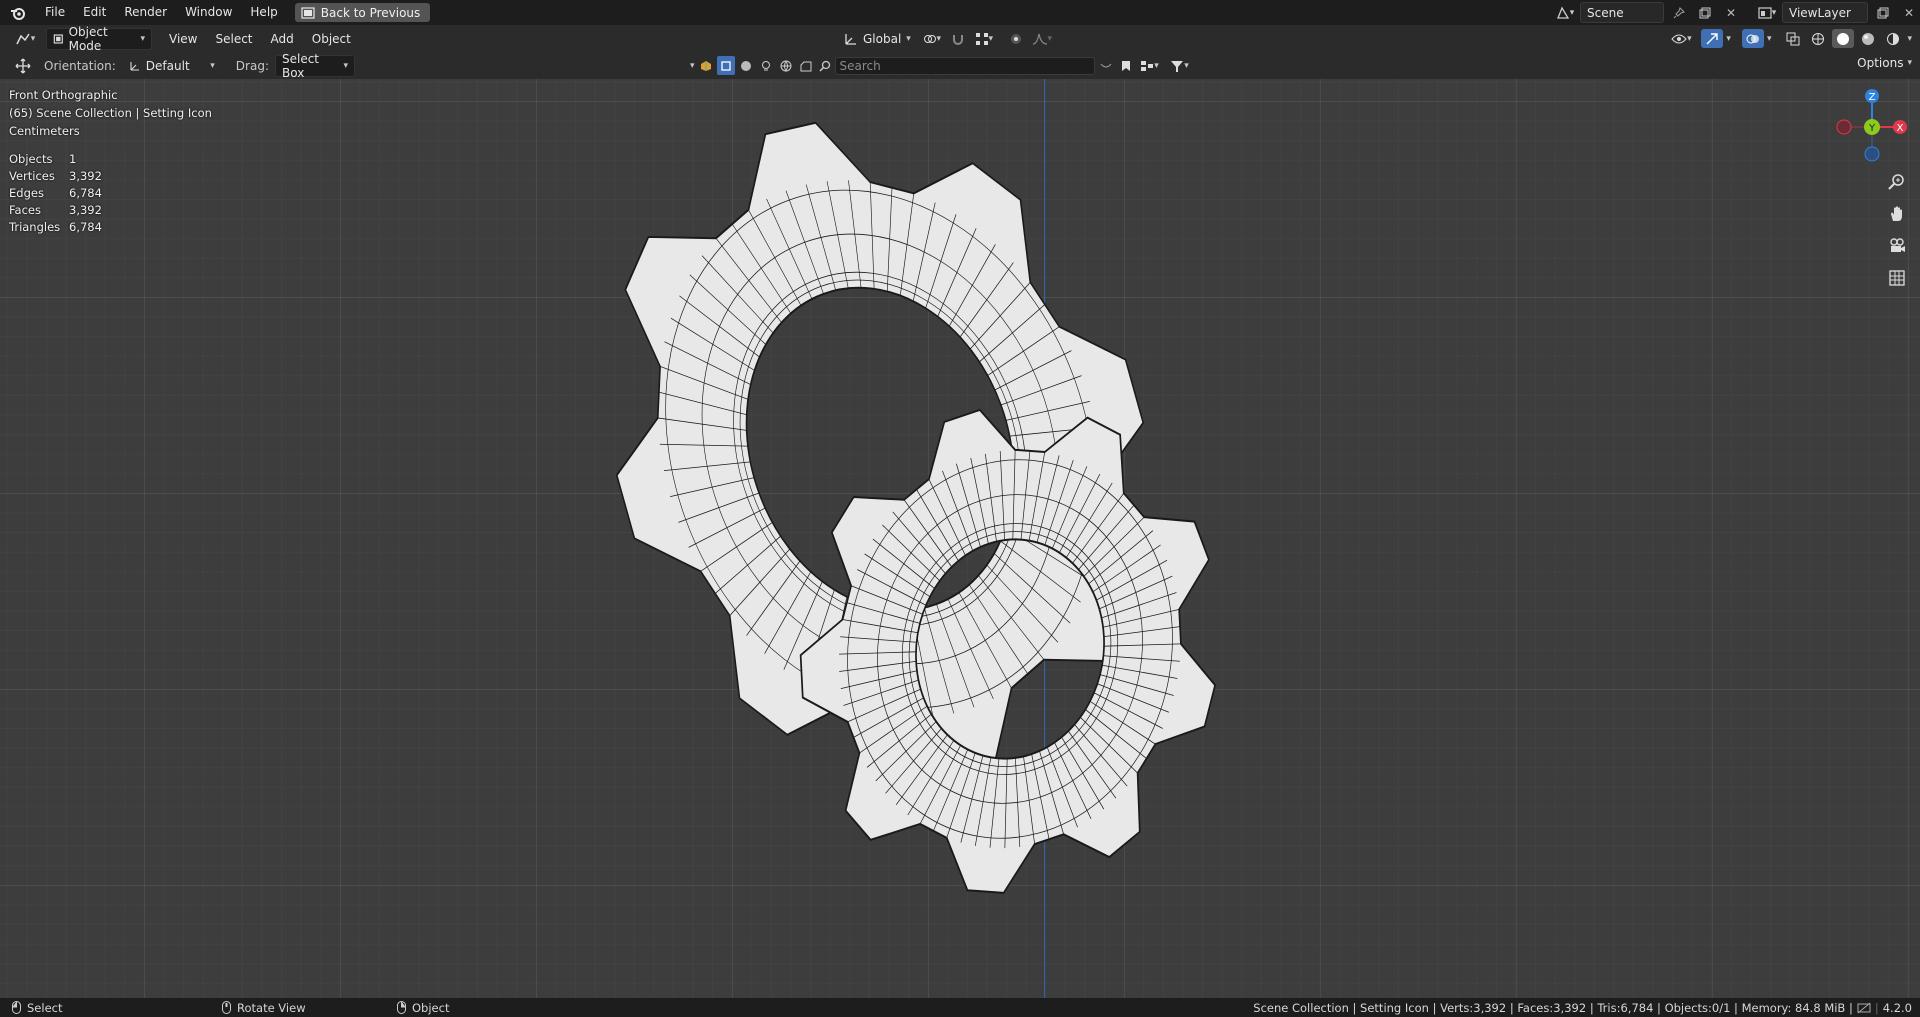 Image resolution: width=1920 pixels, height=1017 pixels. I want to click on screen-icon, so click(308, 12).